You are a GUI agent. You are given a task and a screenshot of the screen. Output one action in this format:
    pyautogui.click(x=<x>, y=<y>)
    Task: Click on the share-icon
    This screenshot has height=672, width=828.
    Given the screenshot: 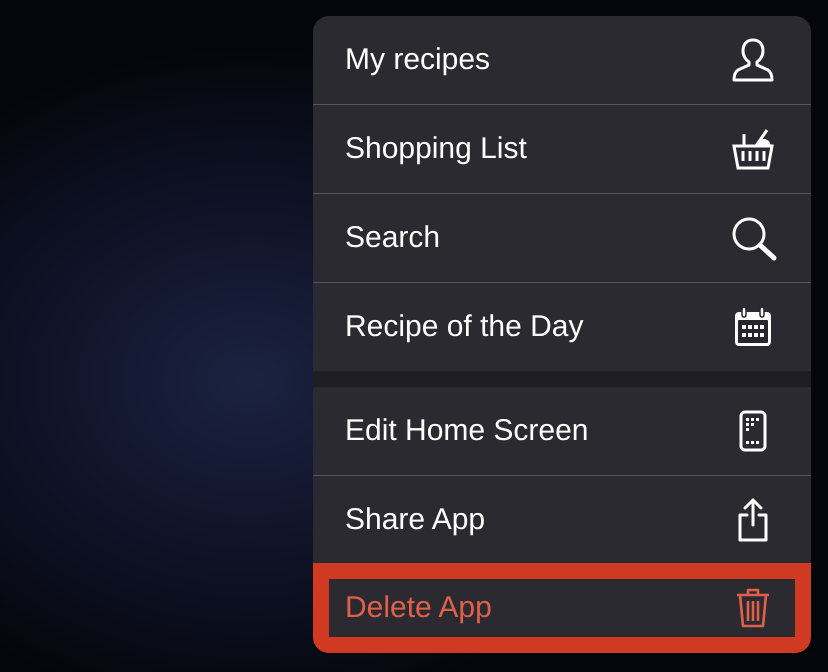 What is the action you would take?
    pyautogui.click(x=753, y=520)
    